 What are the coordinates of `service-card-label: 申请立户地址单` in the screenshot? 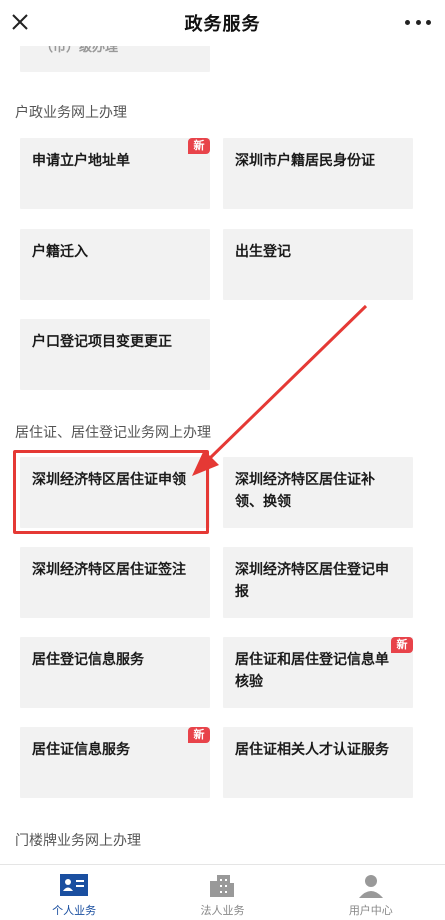 It's located at (81, 161).